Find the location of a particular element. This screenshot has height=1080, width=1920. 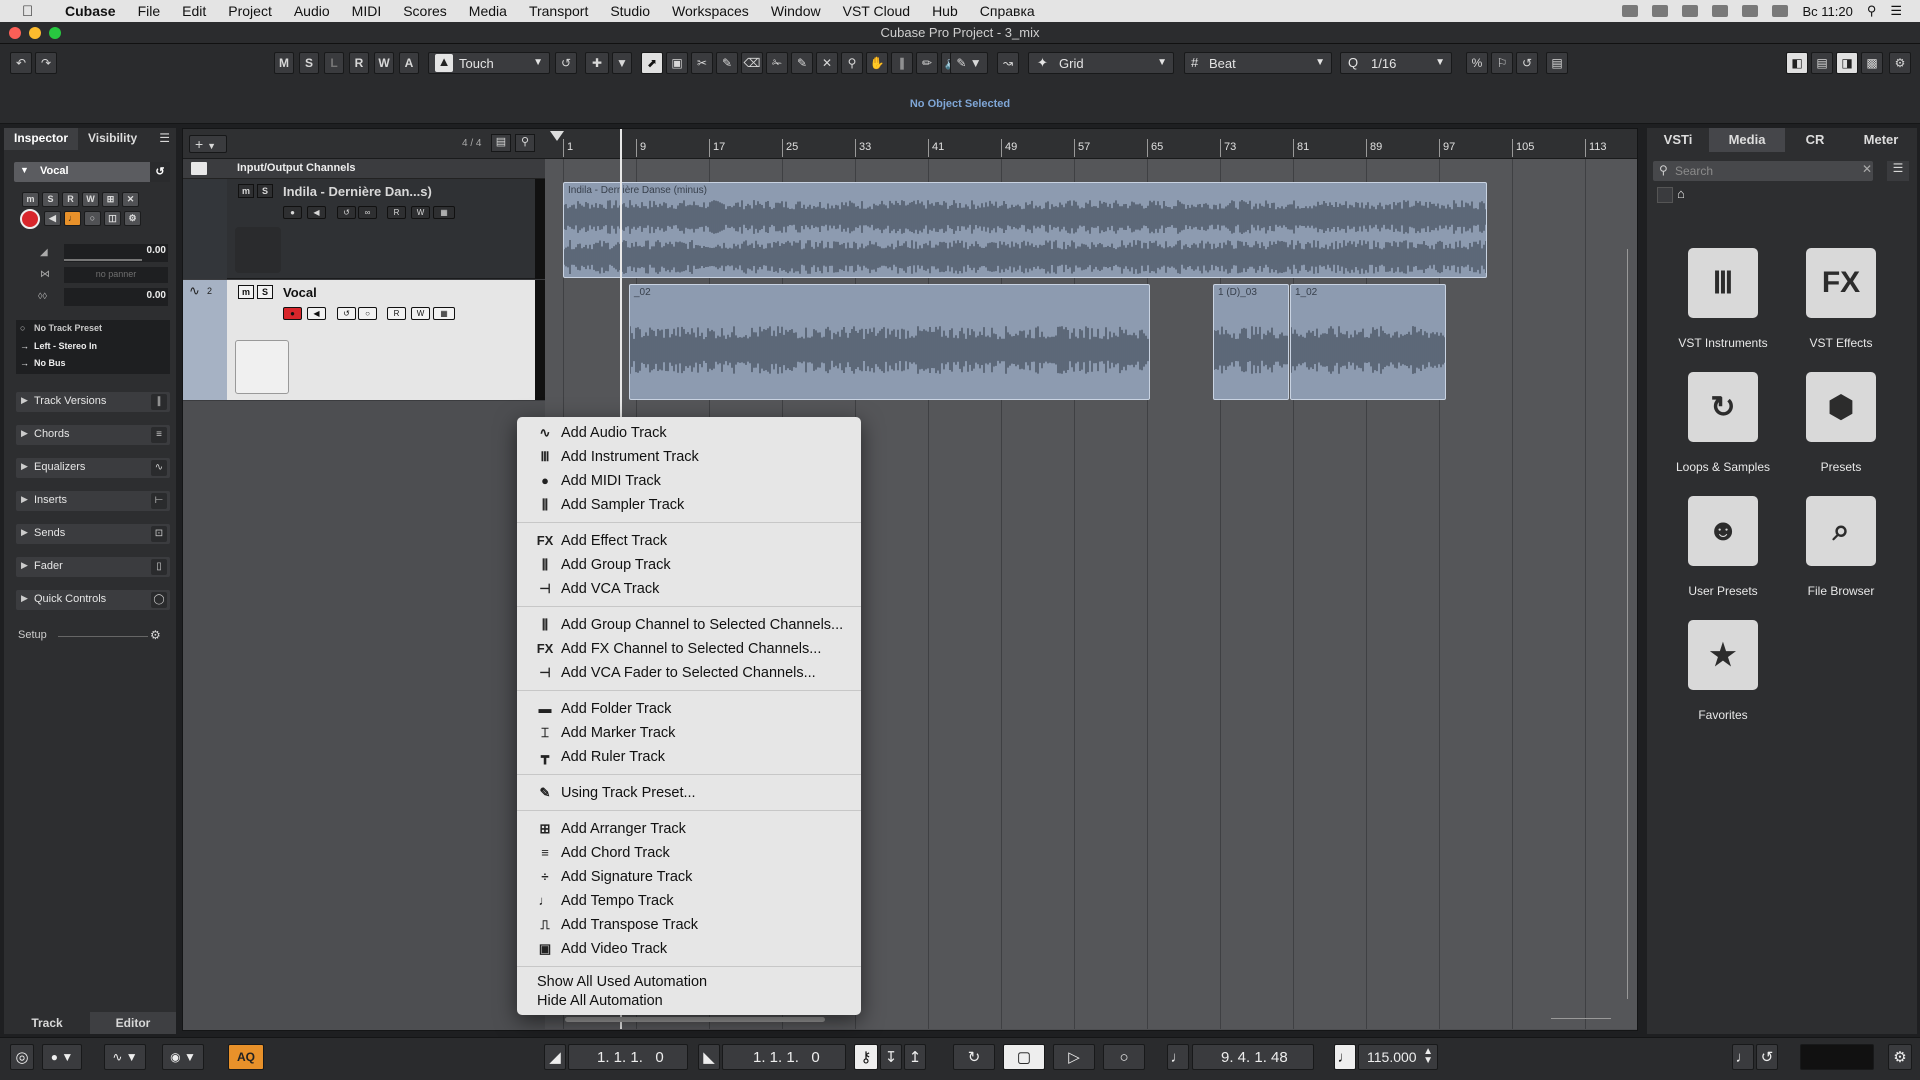

menu-item-add-tempo-track: ♩ Add Tempo Track is located at coordinates (689, 901).